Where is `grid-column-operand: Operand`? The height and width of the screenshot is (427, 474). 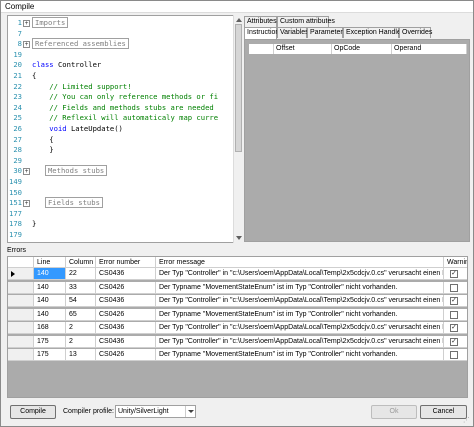 grid-column-operand: Operand is located at coordinates (429, 49).